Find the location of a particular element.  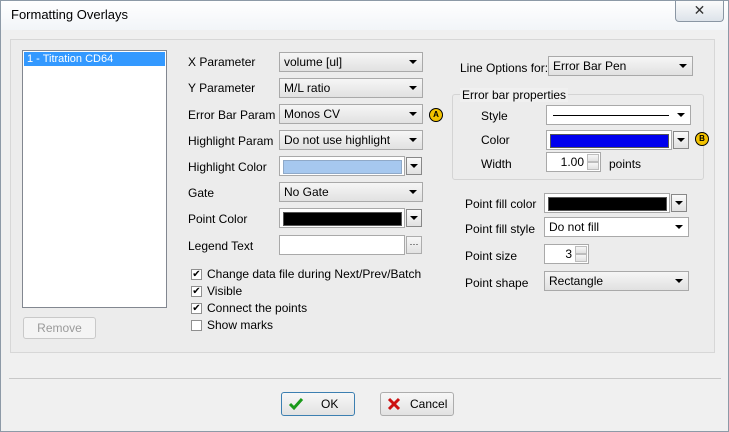

point-color-picker is located at coordinates (342, 218).